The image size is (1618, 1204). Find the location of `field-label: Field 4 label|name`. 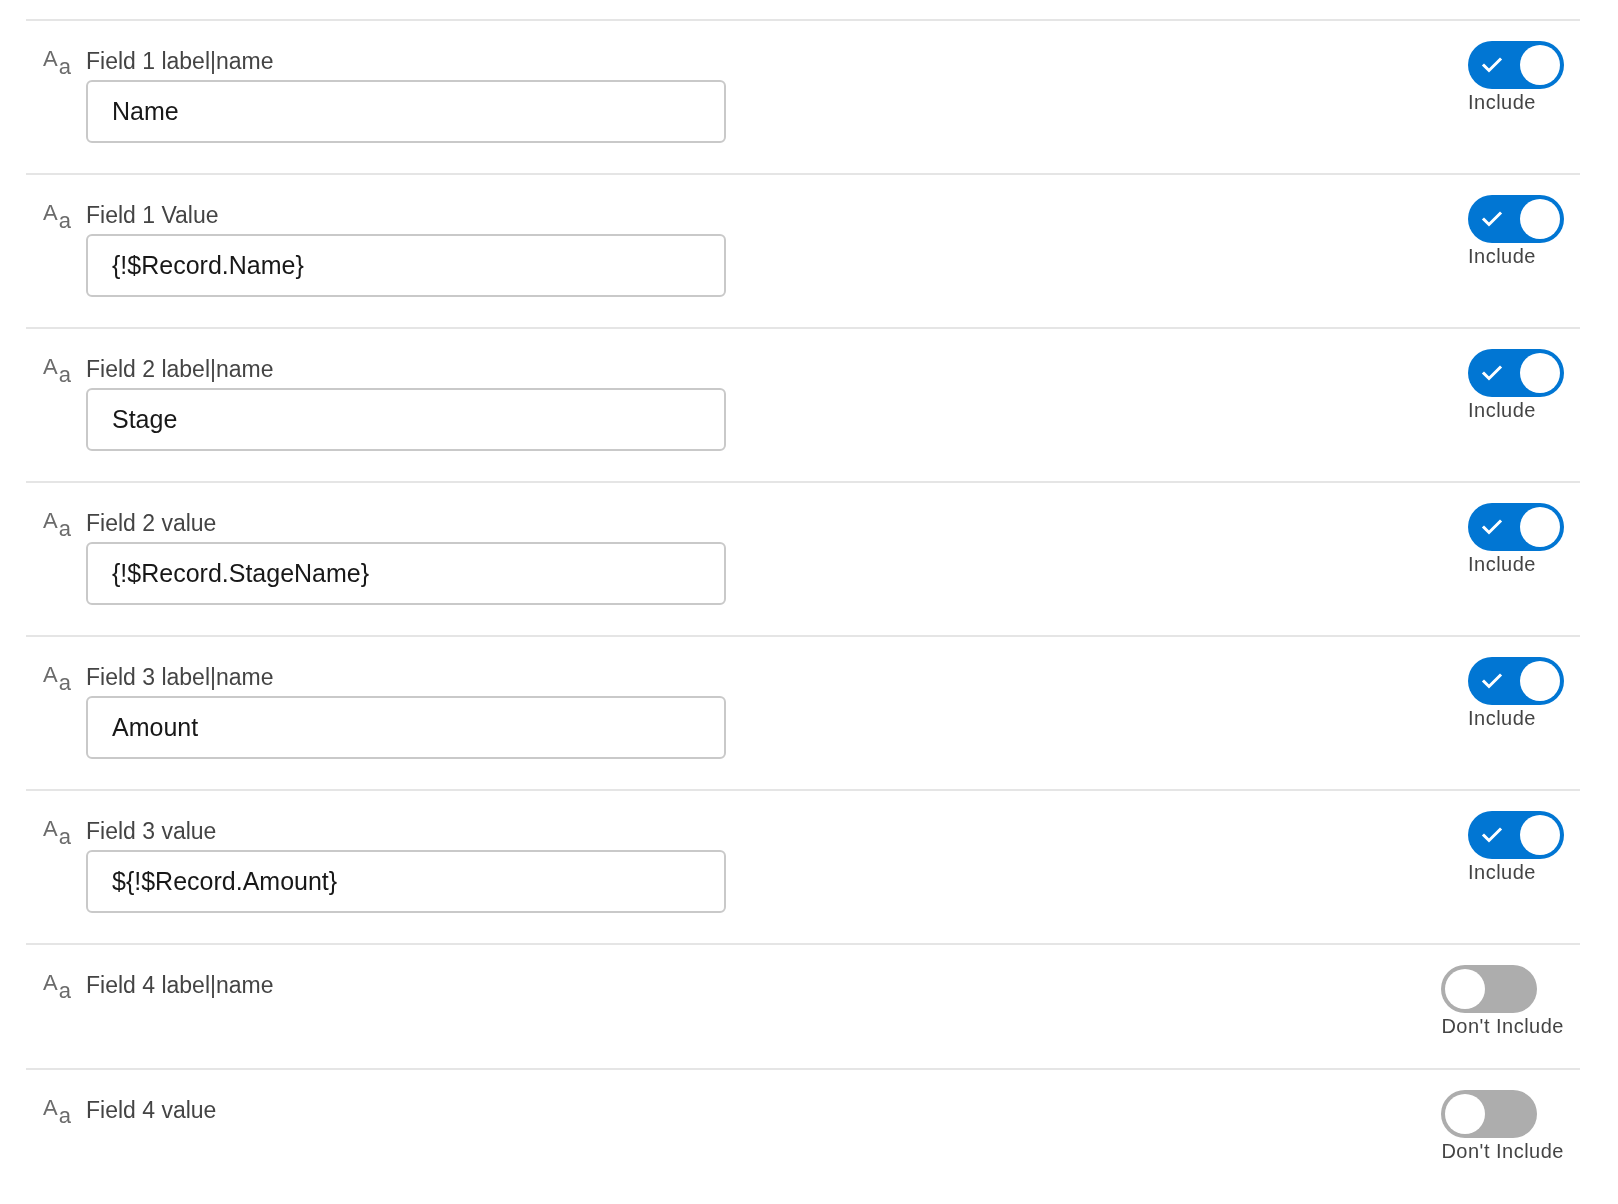

field-label: Field 4 label|name is located at coordinates (180, 985).